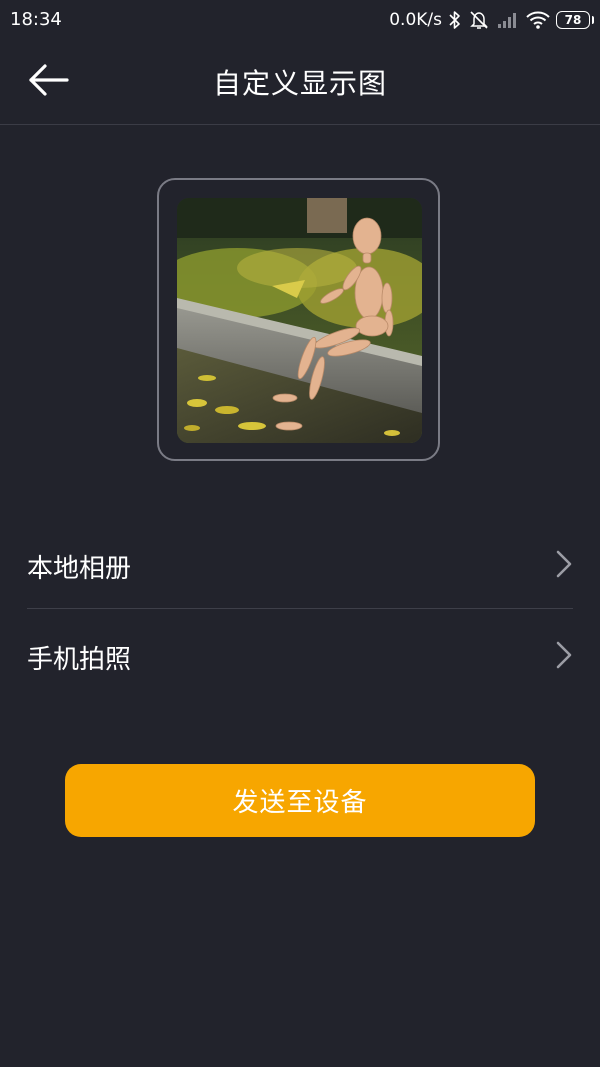 Image resolution: width=600 pixels, height=1067 pixels. Describe the element at coordinates (538, 20) in the screenshot. I see `wifi-icon` at that location.